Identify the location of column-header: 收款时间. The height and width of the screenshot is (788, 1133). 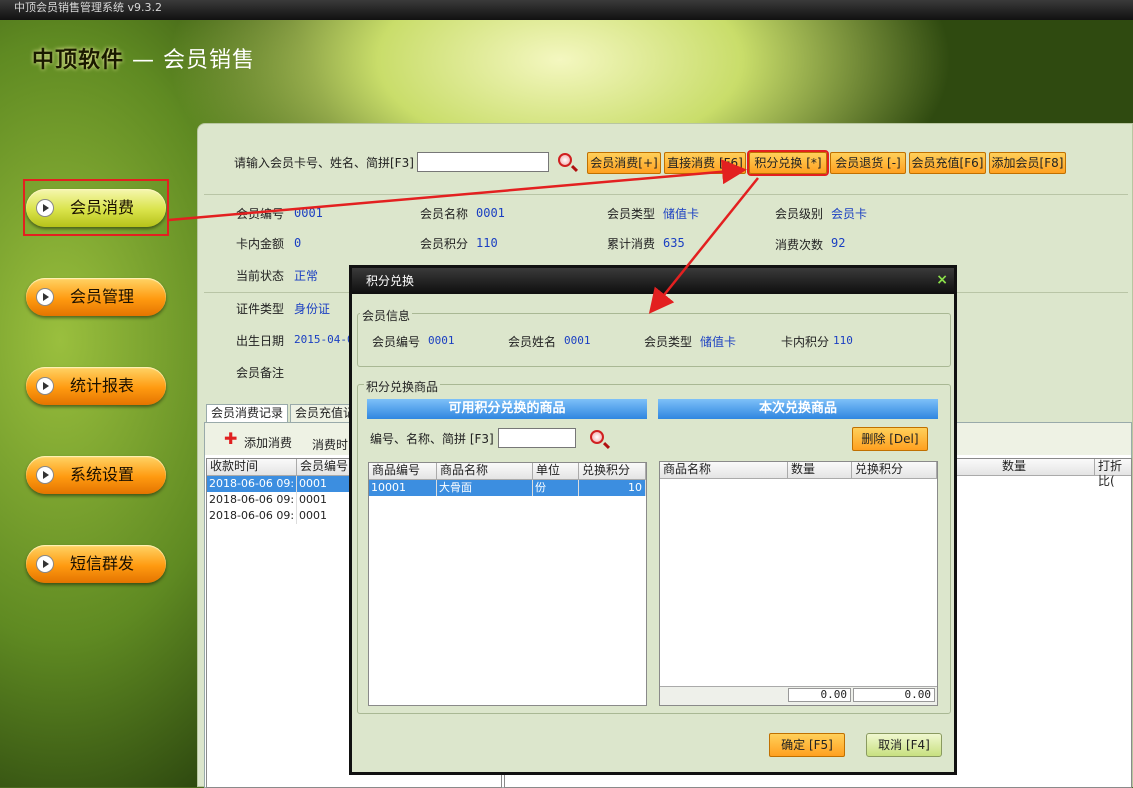
(252, 467).